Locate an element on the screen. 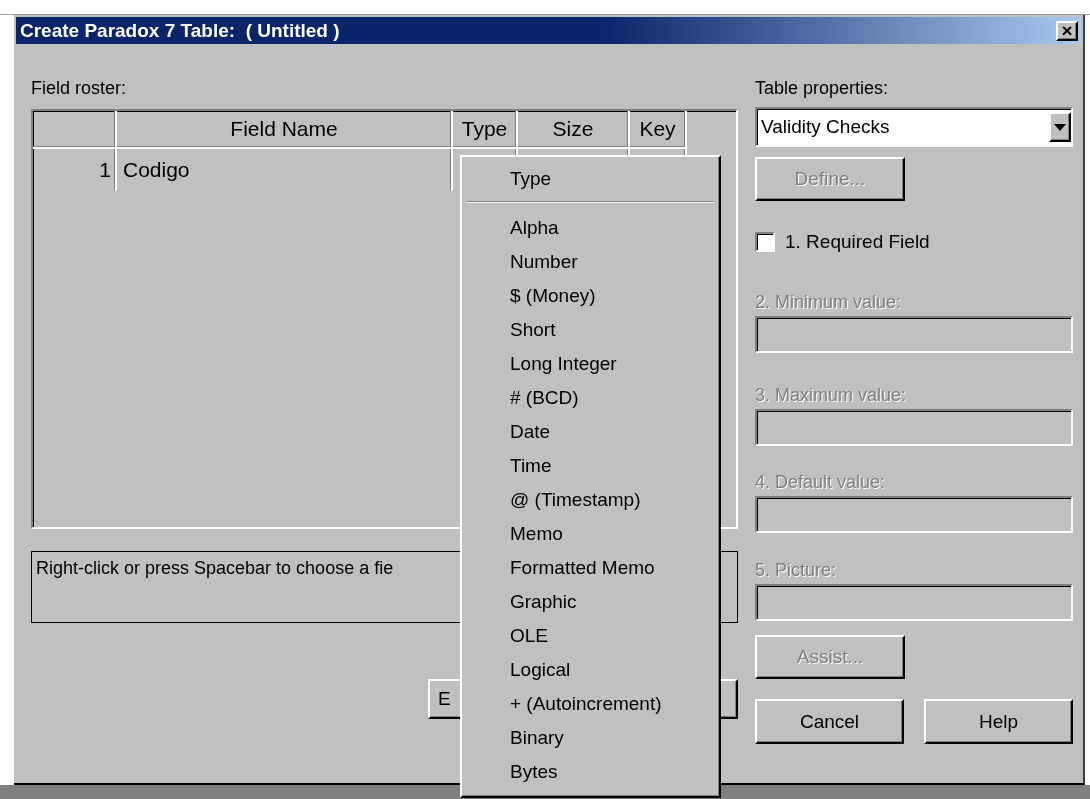 The image size is (1090, 799). dialog-button: Help is located at coordinates (998, 721).